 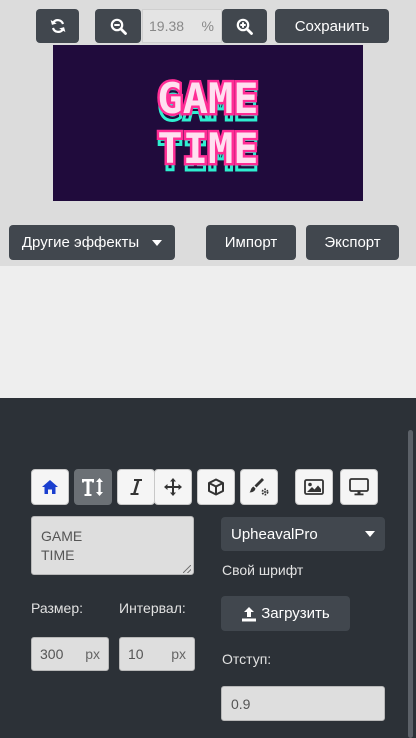 I want to click on upload-font-button: Загрузить, so click(x=285, y=613).